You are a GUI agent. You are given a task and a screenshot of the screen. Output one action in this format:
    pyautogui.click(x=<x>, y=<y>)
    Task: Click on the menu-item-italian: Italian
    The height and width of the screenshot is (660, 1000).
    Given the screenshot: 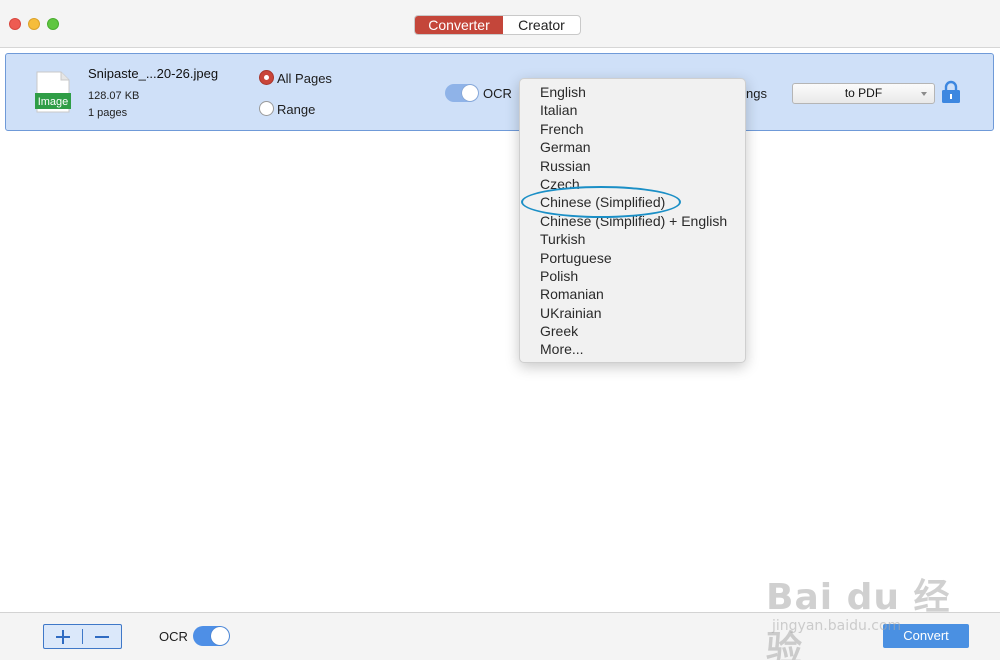 What is the action you would take?
    pyautogui.click(x=632, y=110)
    